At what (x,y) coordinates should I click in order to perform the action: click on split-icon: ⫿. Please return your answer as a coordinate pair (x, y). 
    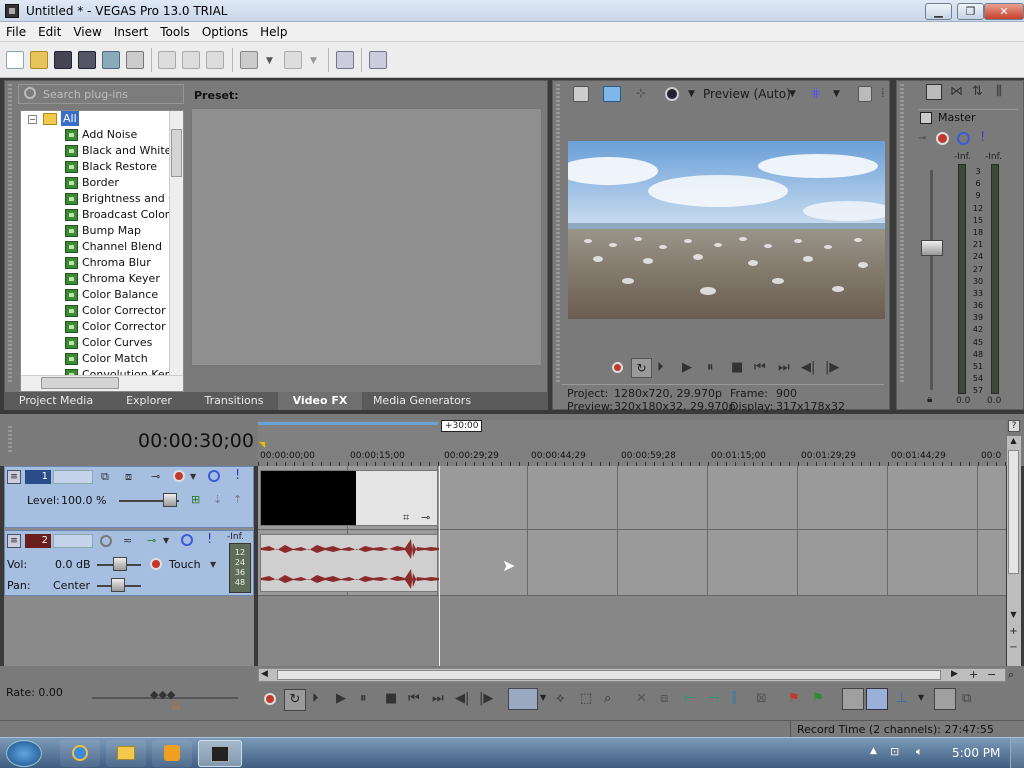
    Looking at the image, I should click on (734, 698).